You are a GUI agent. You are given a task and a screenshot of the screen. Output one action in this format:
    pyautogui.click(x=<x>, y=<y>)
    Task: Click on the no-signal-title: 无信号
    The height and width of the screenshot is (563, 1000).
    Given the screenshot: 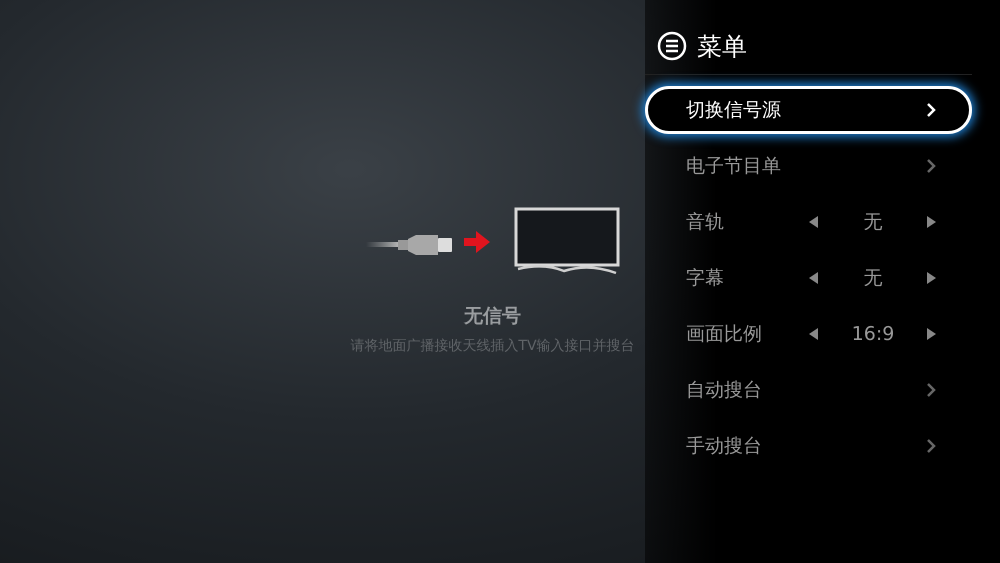 What is the action you would take?
    pyautogui.click(x=492, y=316)
    